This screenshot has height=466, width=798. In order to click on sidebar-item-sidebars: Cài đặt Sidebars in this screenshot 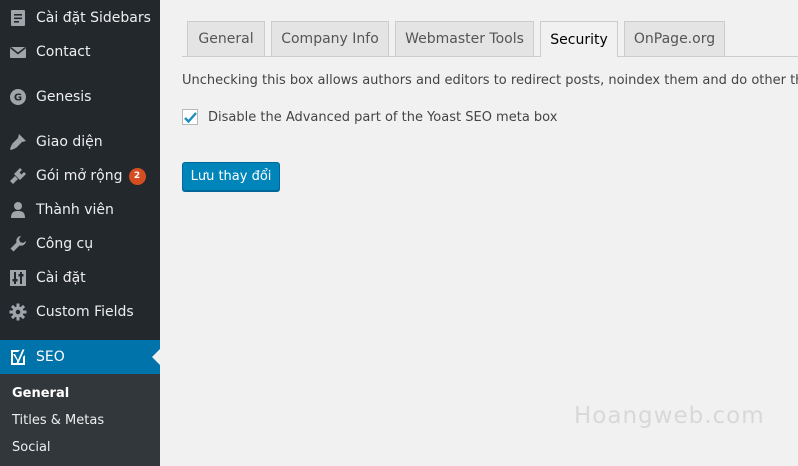, I will do `click(80, 18)`.